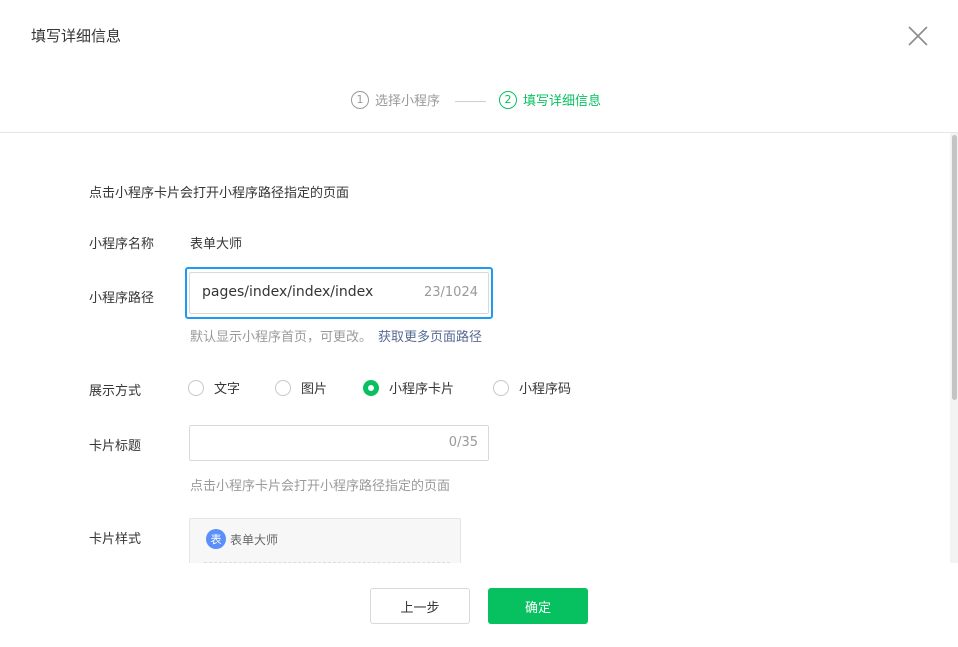 Image resolution: width=958 pixels, height=647 pixels. I want to click on card-style-label: 卡片样式, so click(115, 539).